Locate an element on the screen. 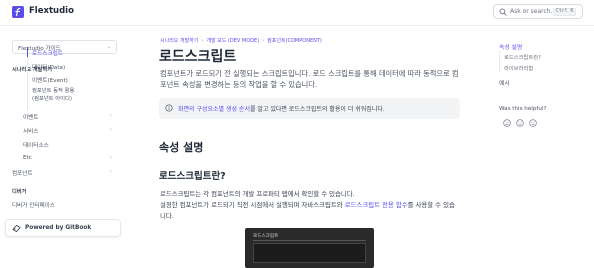  hint-rest: 를 알고 있다면 로드스크립트의 활용이 더 쉬워집니다. is located at coordinates (317, 109).